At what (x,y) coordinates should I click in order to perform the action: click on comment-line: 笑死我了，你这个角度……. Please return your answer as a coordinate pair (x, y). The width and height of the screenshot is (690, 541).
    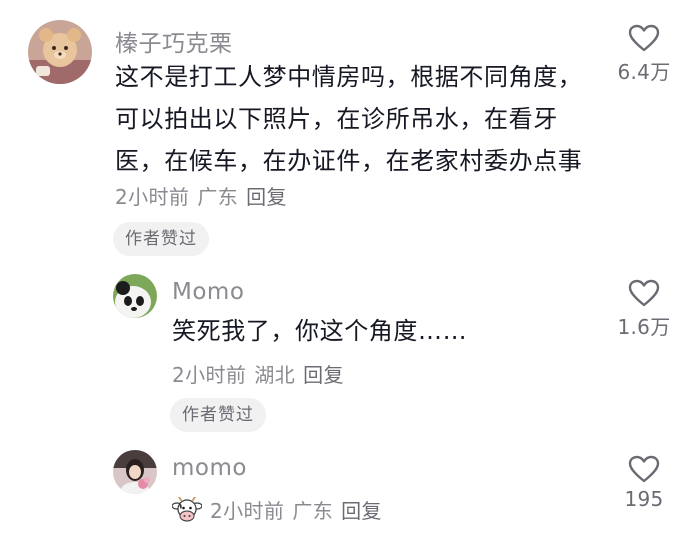
    Looking at the image, I should click on (320, 331).